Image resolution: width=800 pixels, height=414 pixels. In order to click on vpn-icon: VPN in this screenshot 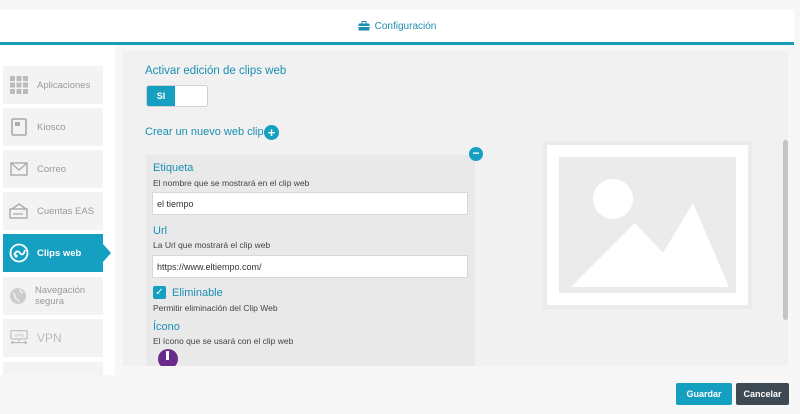, I will do `click(19, 338)`.